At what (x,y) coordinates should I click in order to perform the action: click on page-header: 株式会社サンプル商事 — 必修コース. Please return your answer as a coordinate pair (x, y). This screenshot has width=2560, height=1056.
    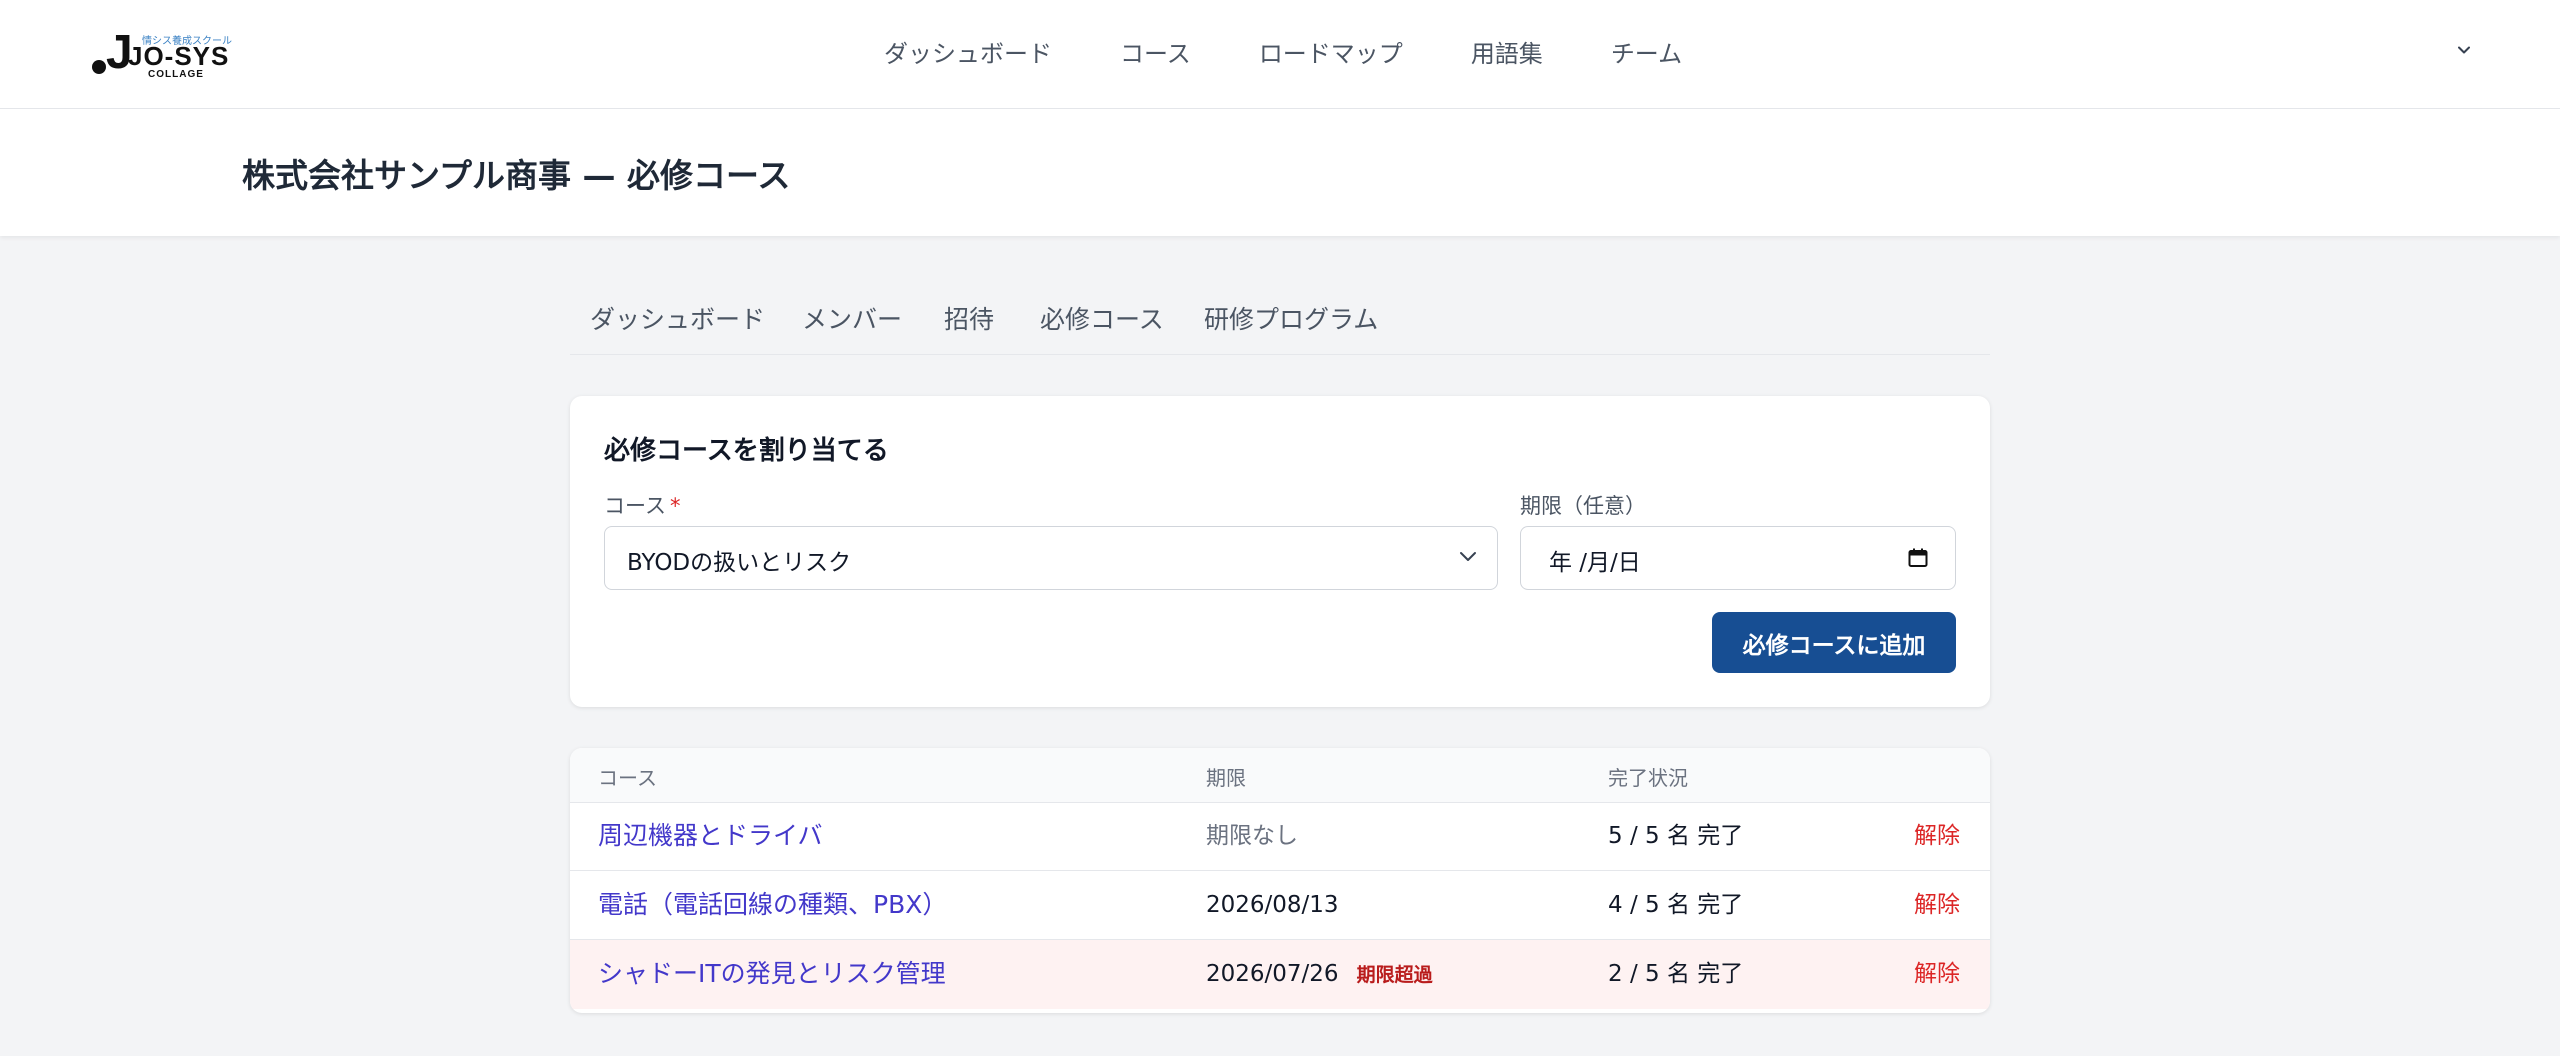
    Looking at the image, I should click on (1280, 172).